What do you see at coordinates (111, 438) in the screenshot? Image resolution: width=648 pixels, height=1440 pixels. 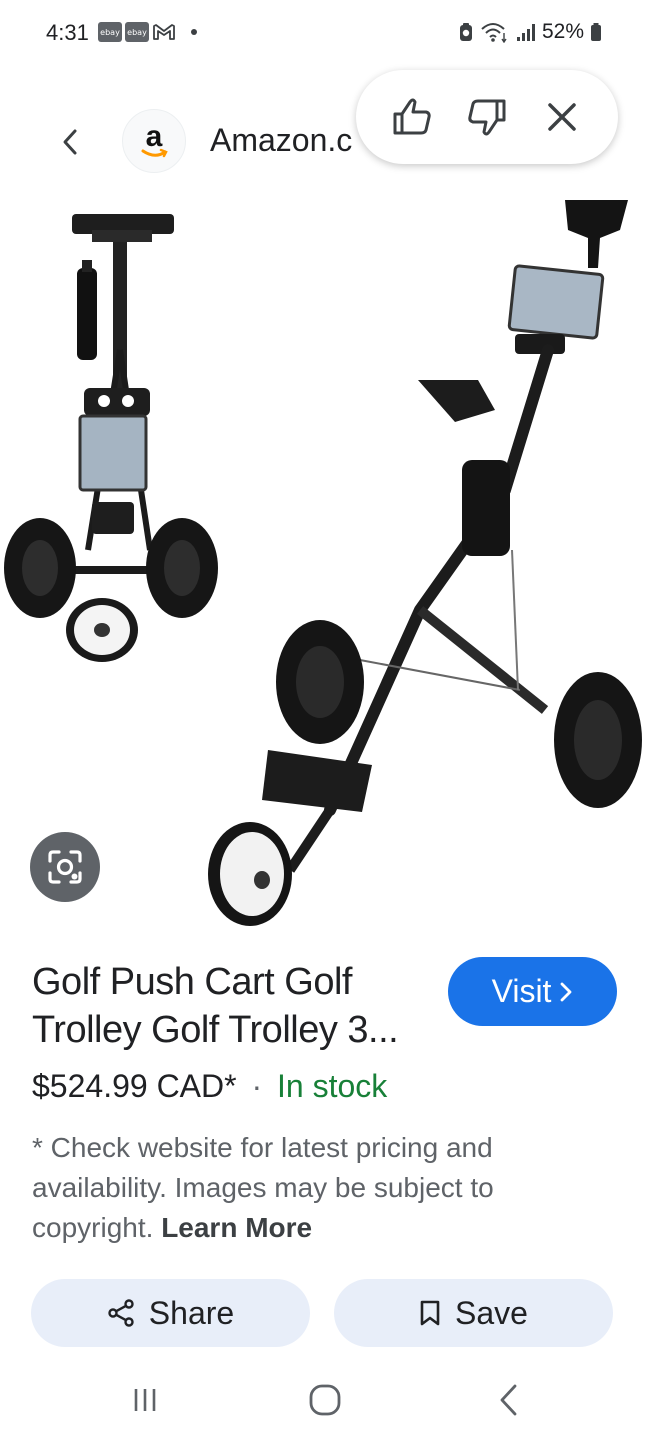 I see `golf-cart-front-view` at bounding box center [111, 438].